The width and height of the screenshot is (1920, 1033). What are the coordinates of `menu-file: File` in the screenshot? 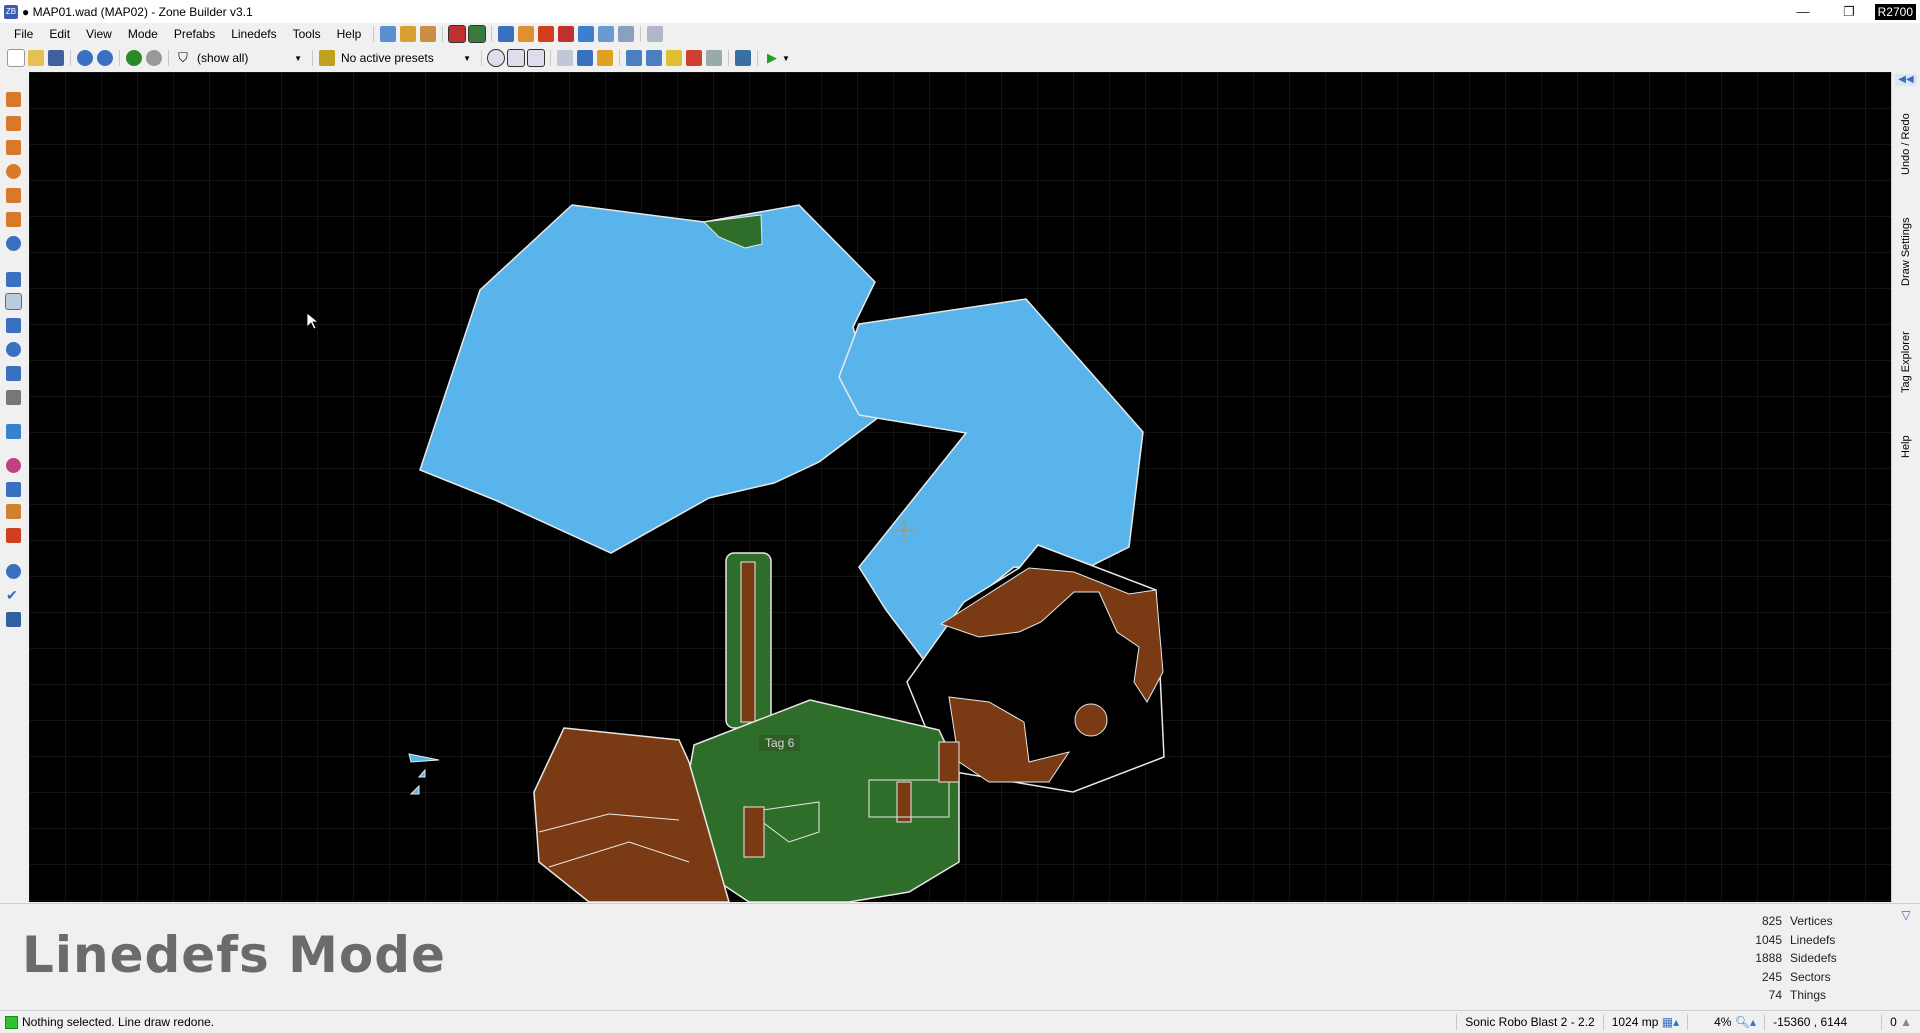 It's located at (20, 34).